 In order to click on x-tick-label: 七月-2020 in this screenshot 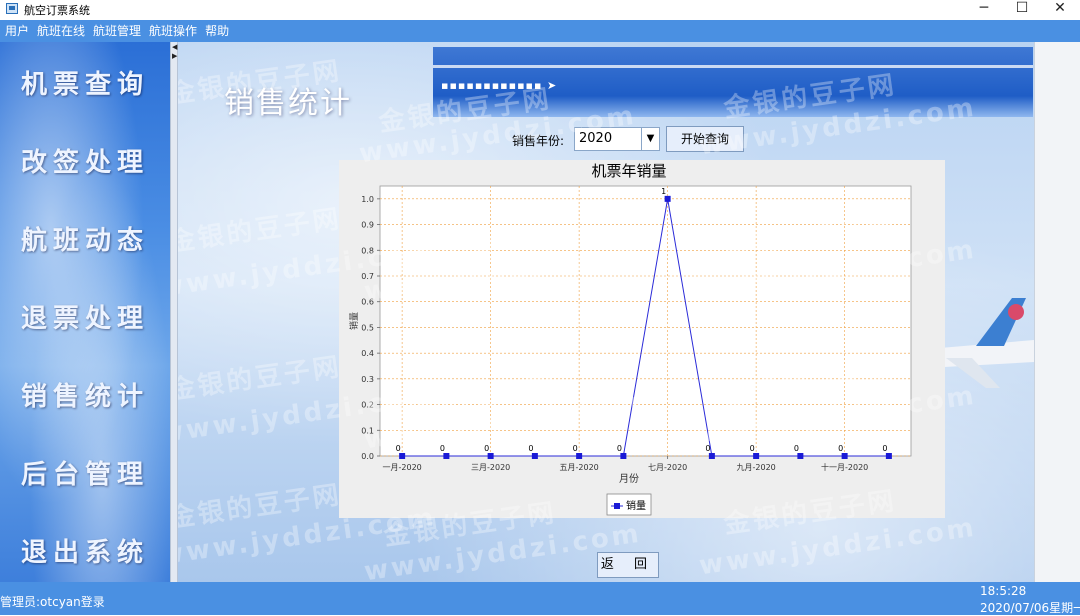, I will do `click(667, 467)`.